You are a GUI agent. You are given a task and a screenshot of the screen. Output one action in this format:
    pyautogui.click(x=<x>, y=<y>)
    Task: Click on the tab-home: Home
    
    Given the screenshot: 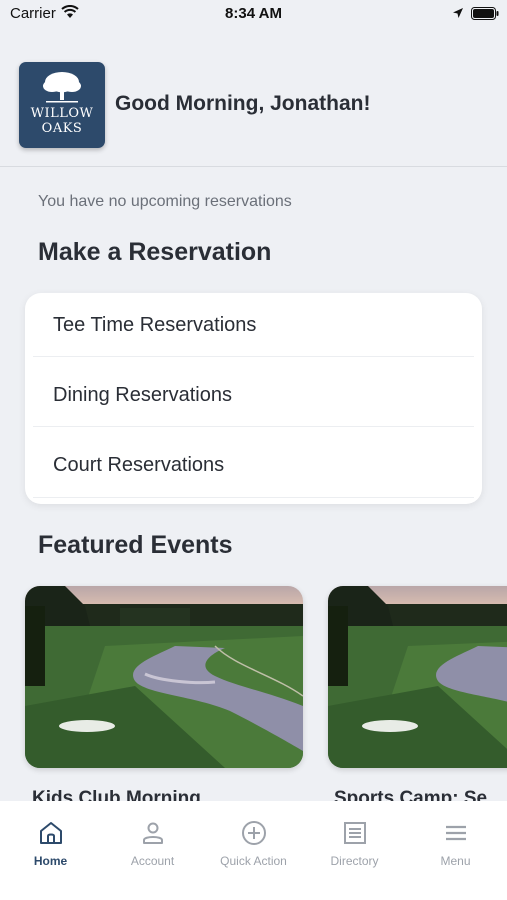 What is the action you would take?
    pyautogui.click(x=50, y=841)
    